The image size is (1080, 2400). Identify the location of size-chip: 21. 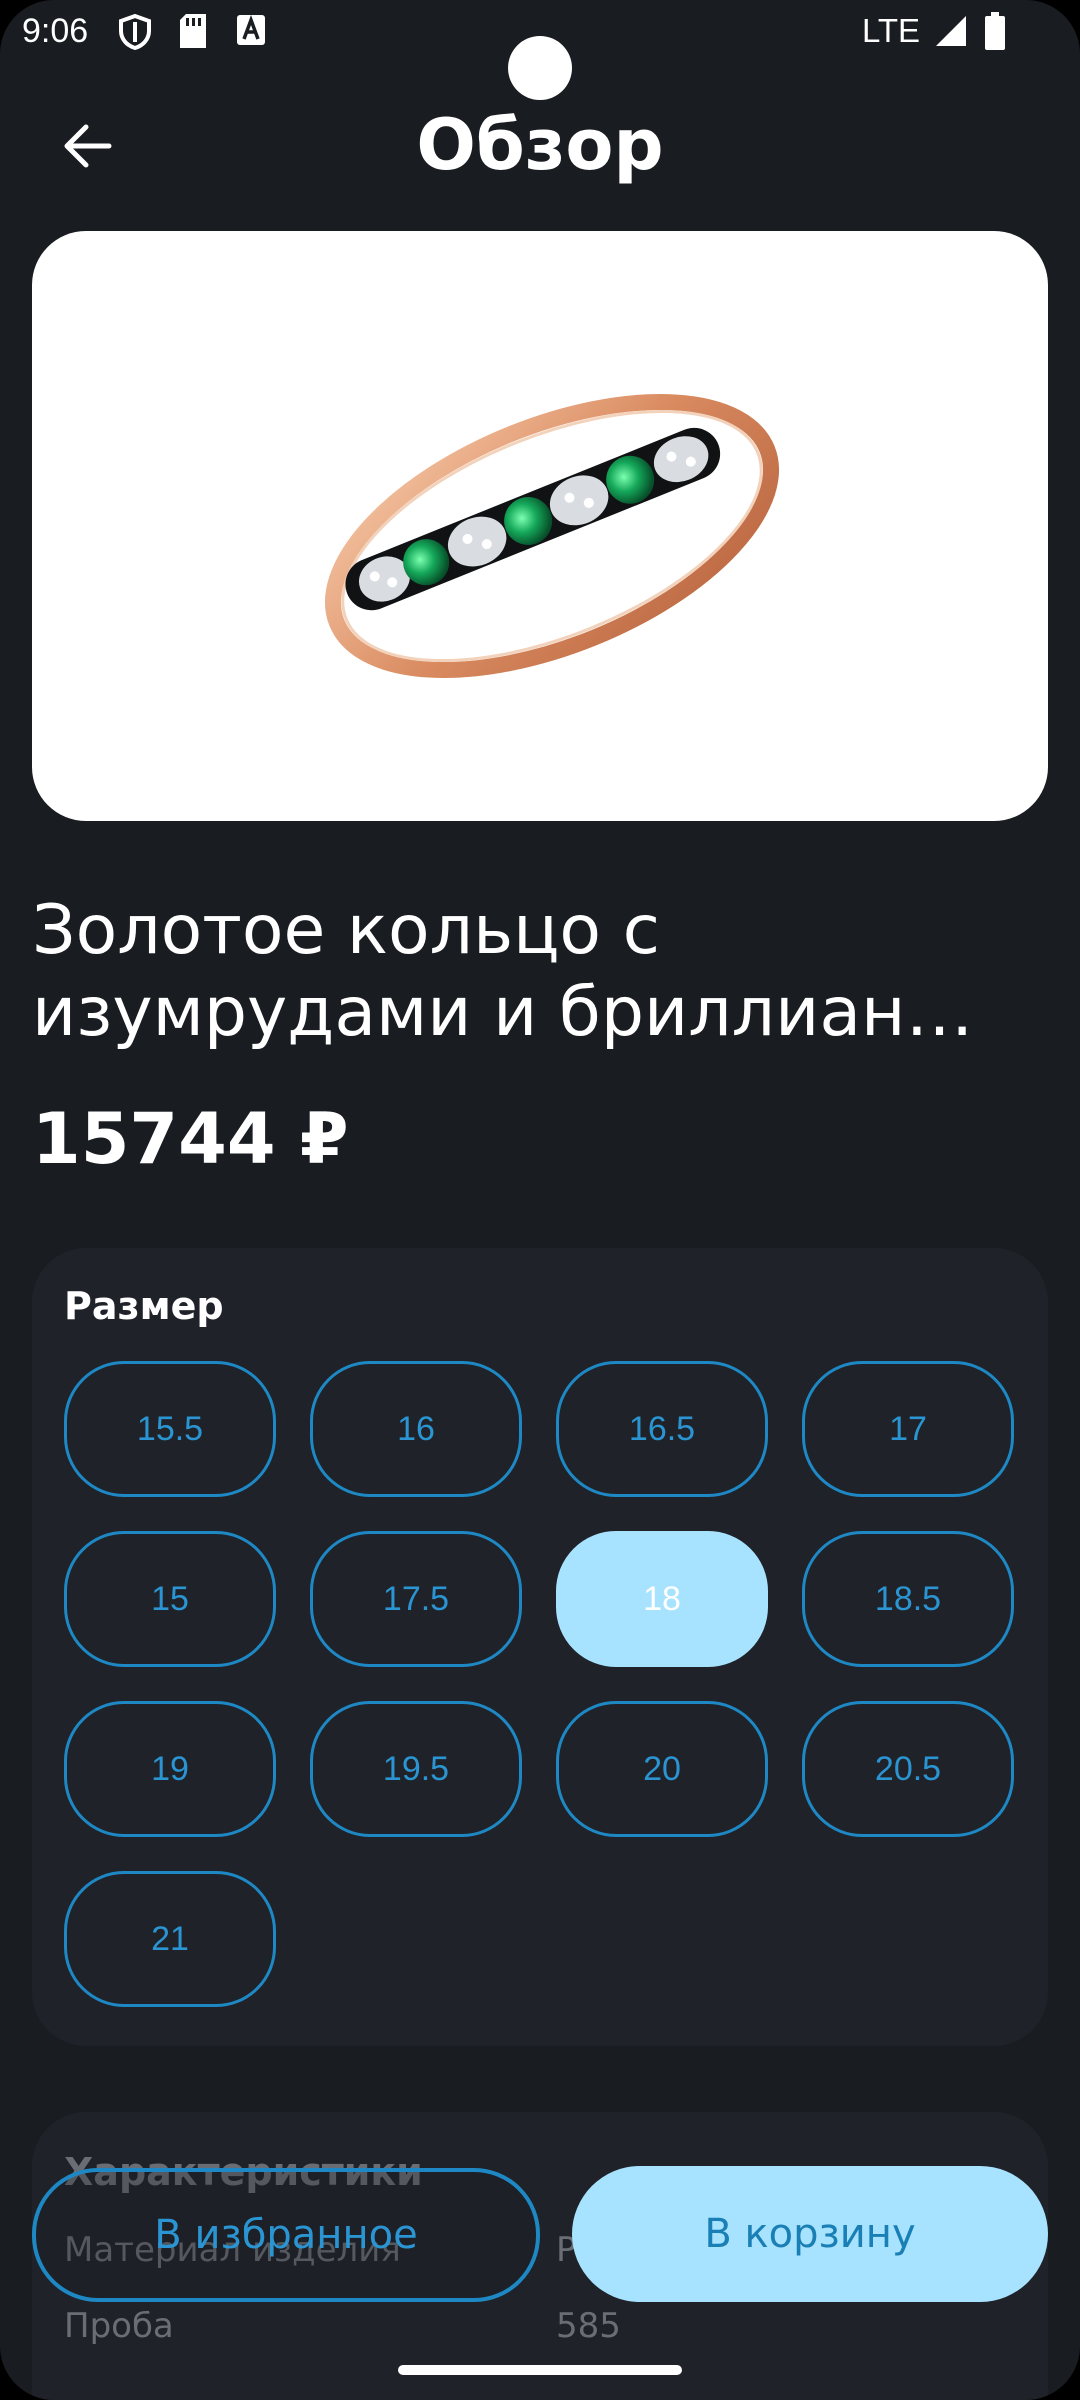
(170, 1939).